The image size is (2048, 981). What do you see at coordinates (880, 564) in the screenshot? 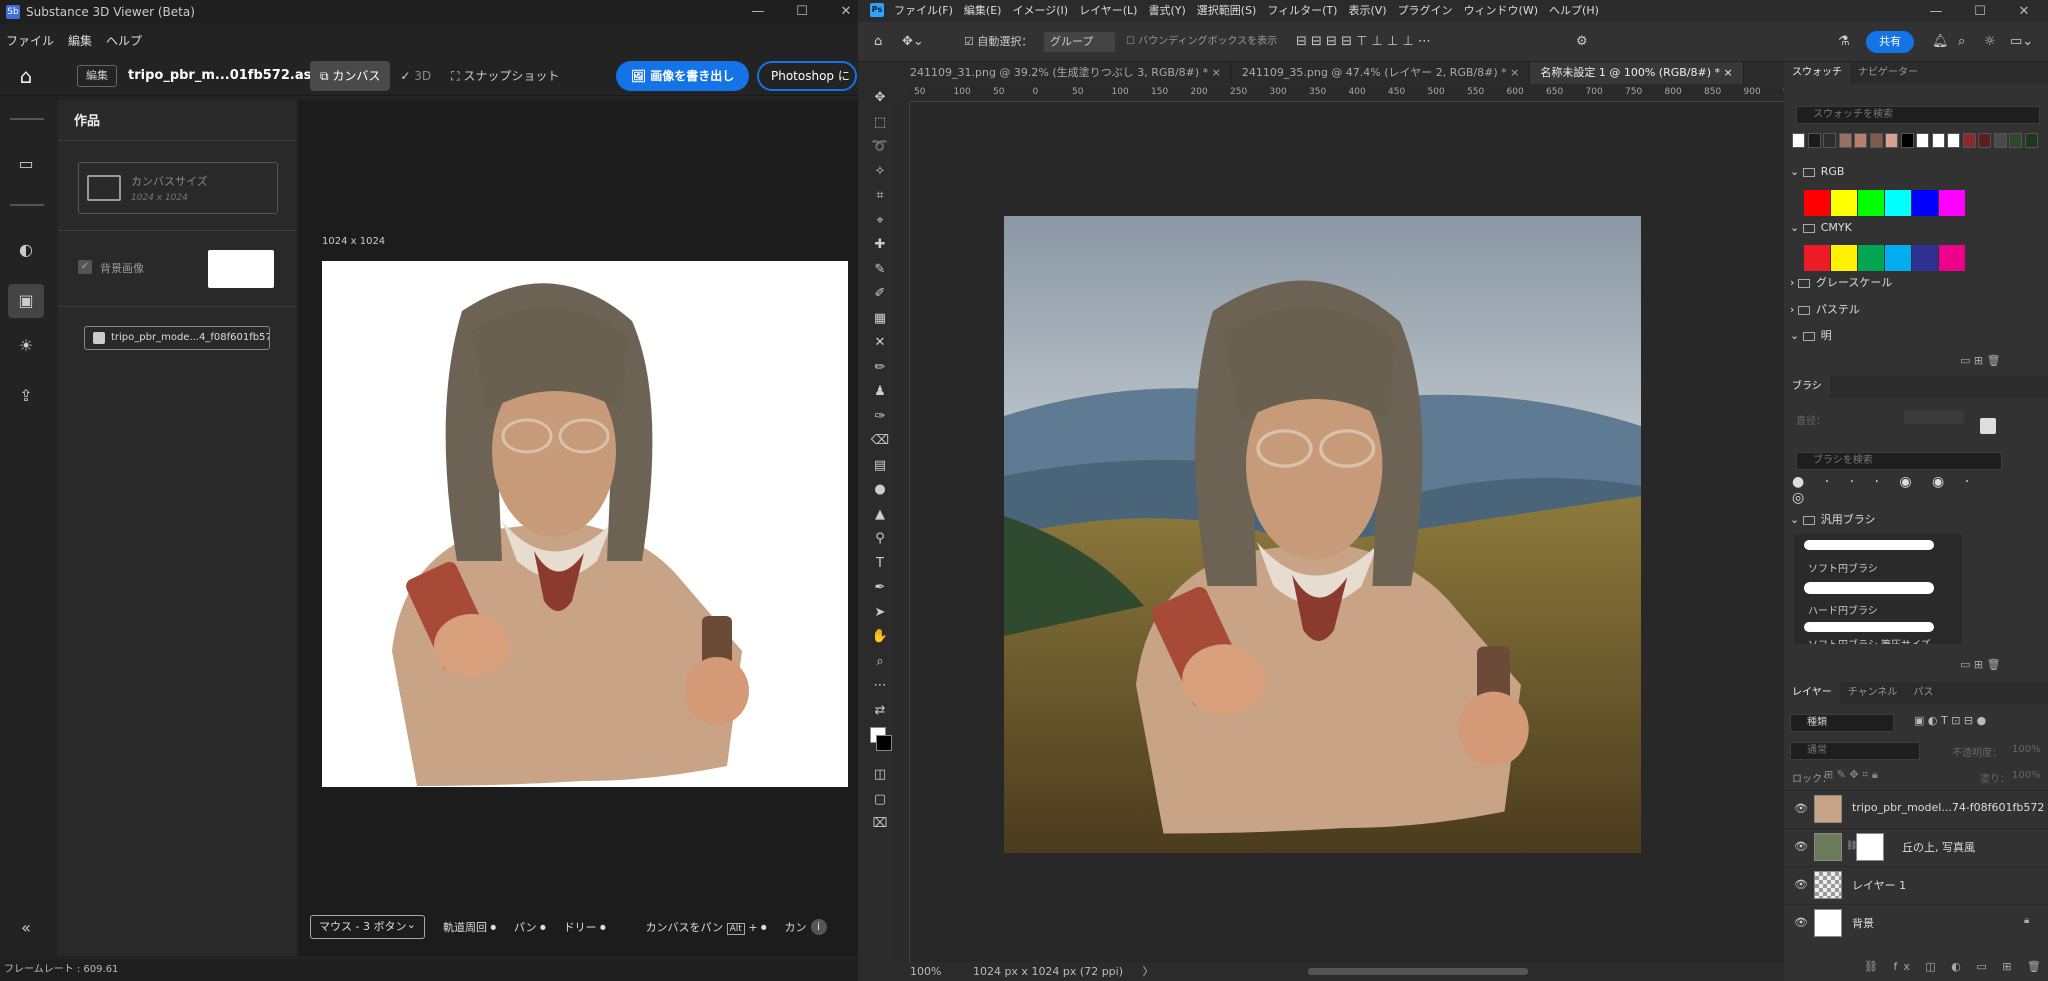
I see `type-tool-icon: T` at bounding box center [880, 564].